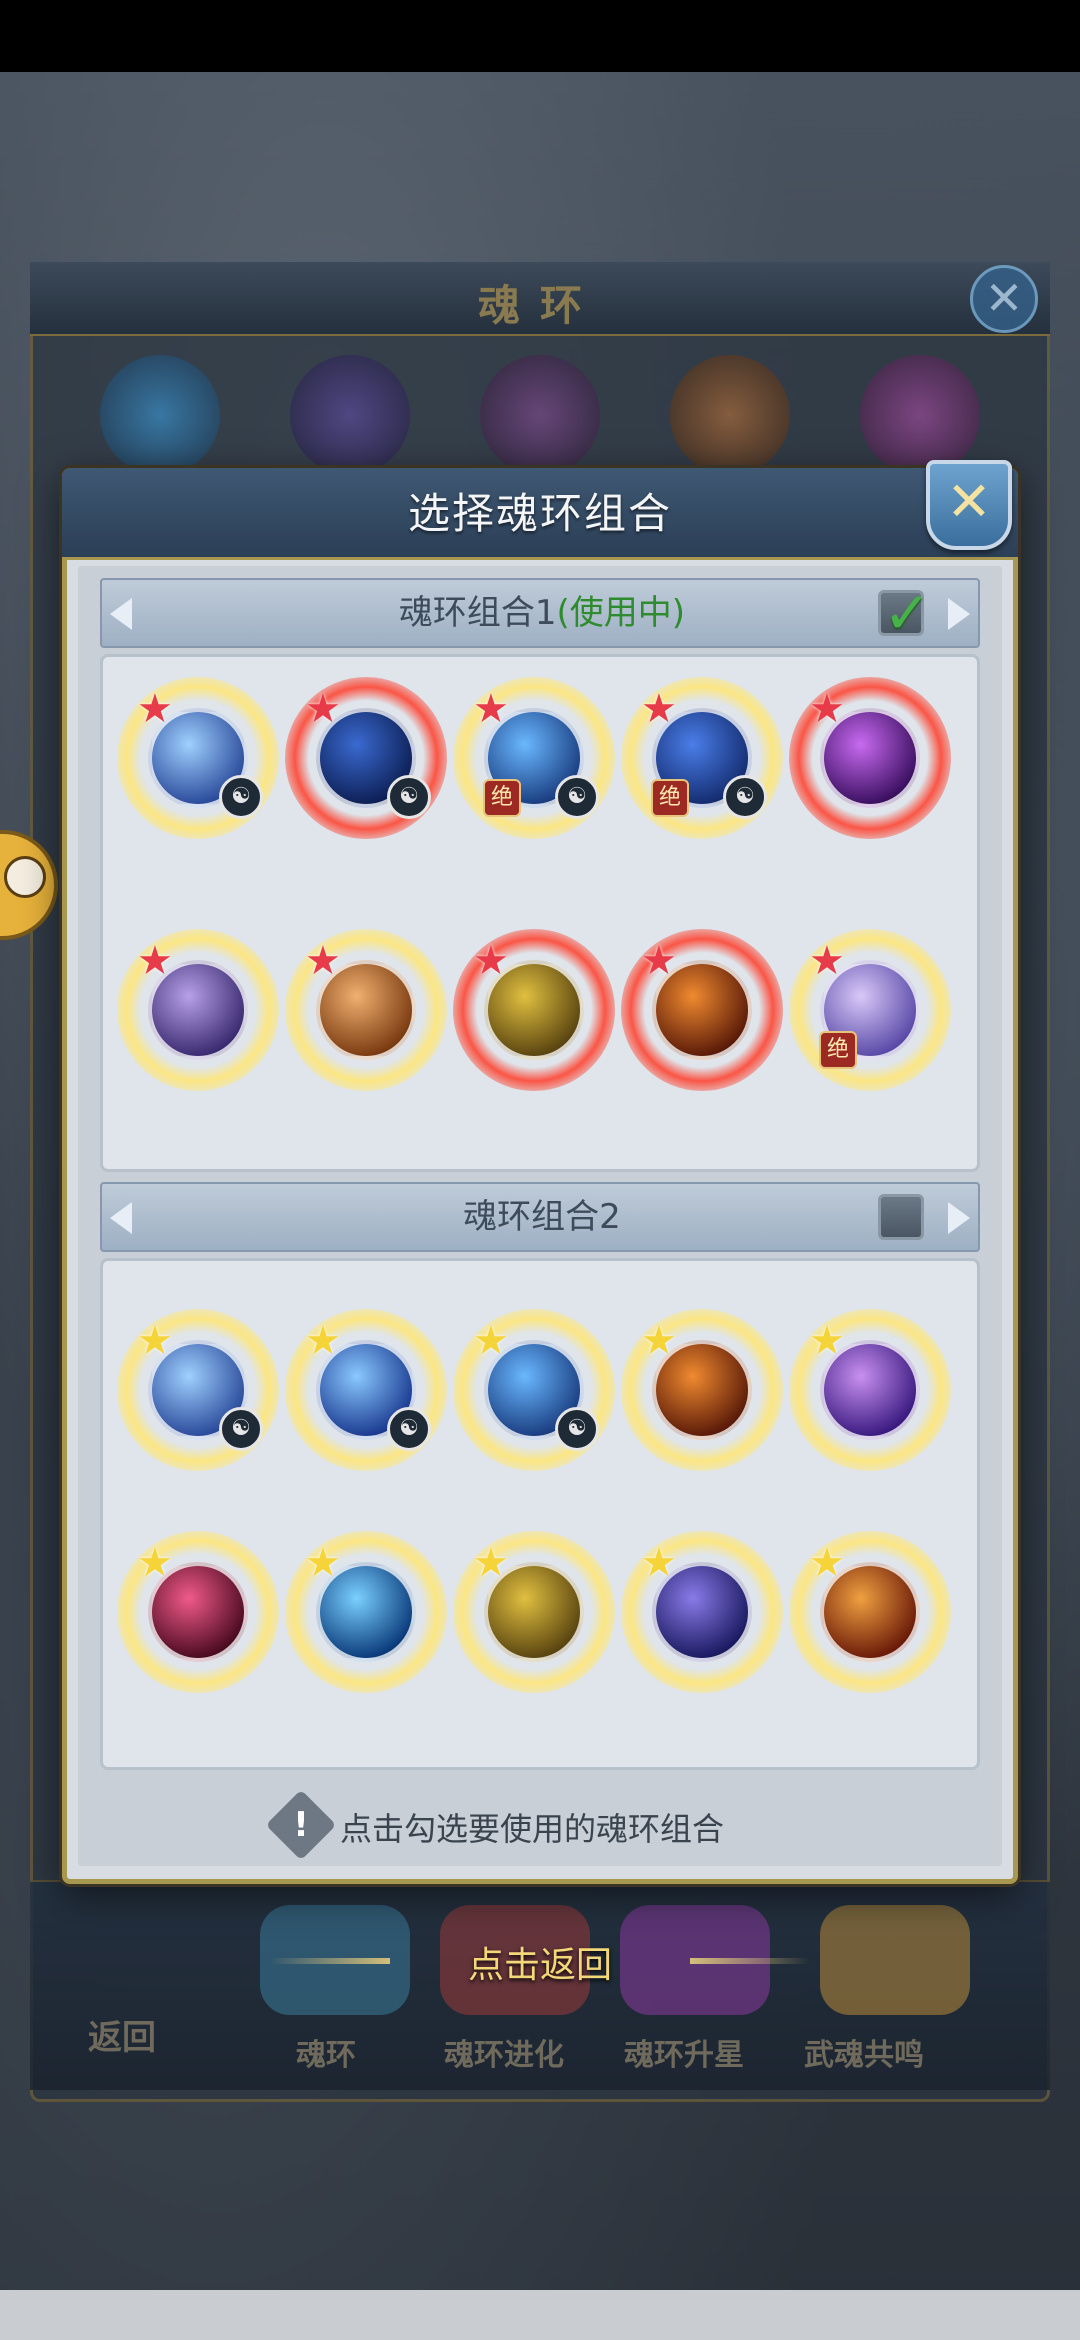 This screenshot has height=2340, width=1080. Describe the element at coordinates (534, 1390) in the screenshot. I see `water-dragon-ring-icon: ★ ☯` at that location.